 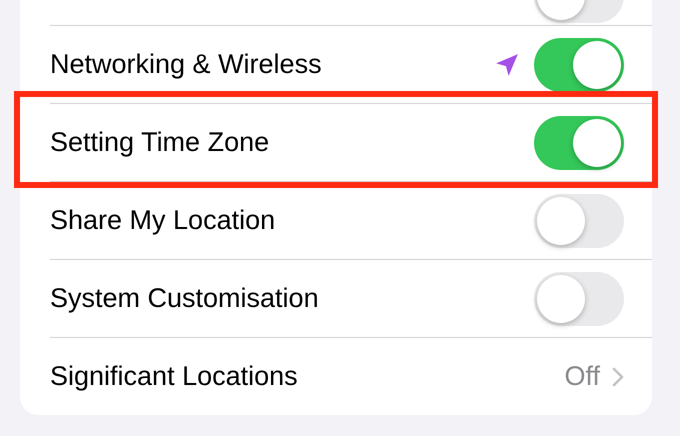 I want to click on row-label: System Customisation, so click(x=184, y=298).